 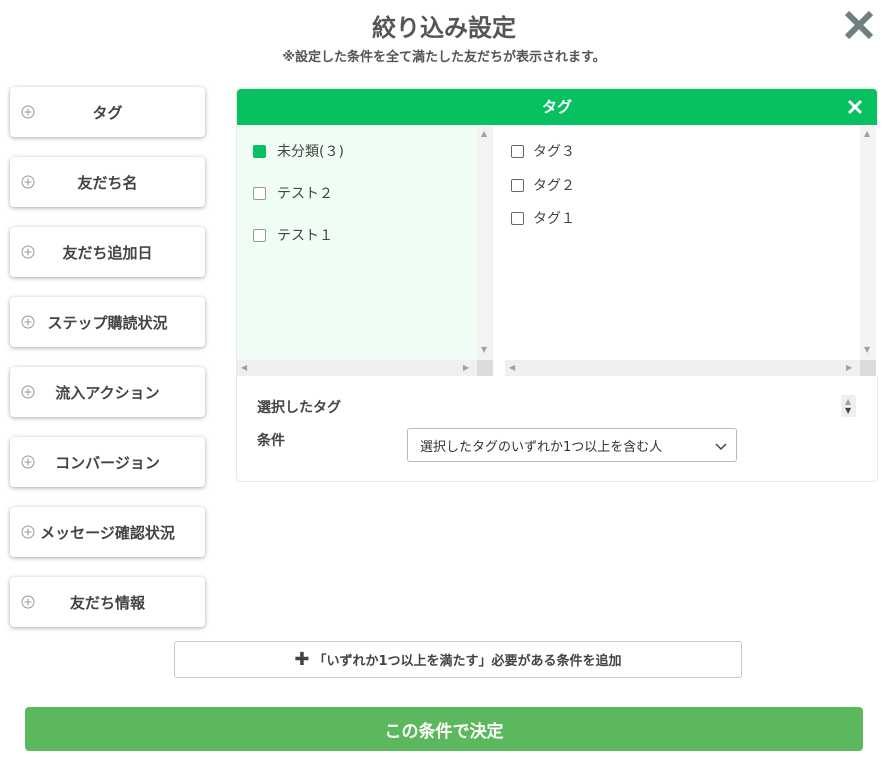 What do you see at coordinates (444, 57) in the screenshot?
I see `page-subtitle: ※設定した条件を全て満たした友だちが表示されます。` at bounding box center [444, 57].